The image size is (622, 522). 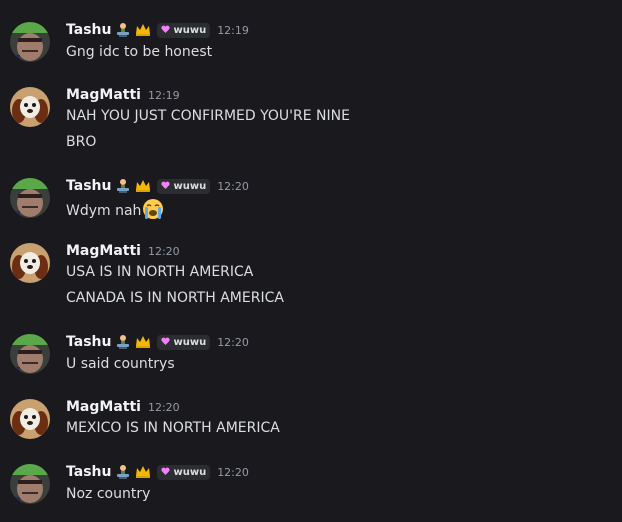 I want to click on message-text: Wdym nah, so click(x=115, y=212).